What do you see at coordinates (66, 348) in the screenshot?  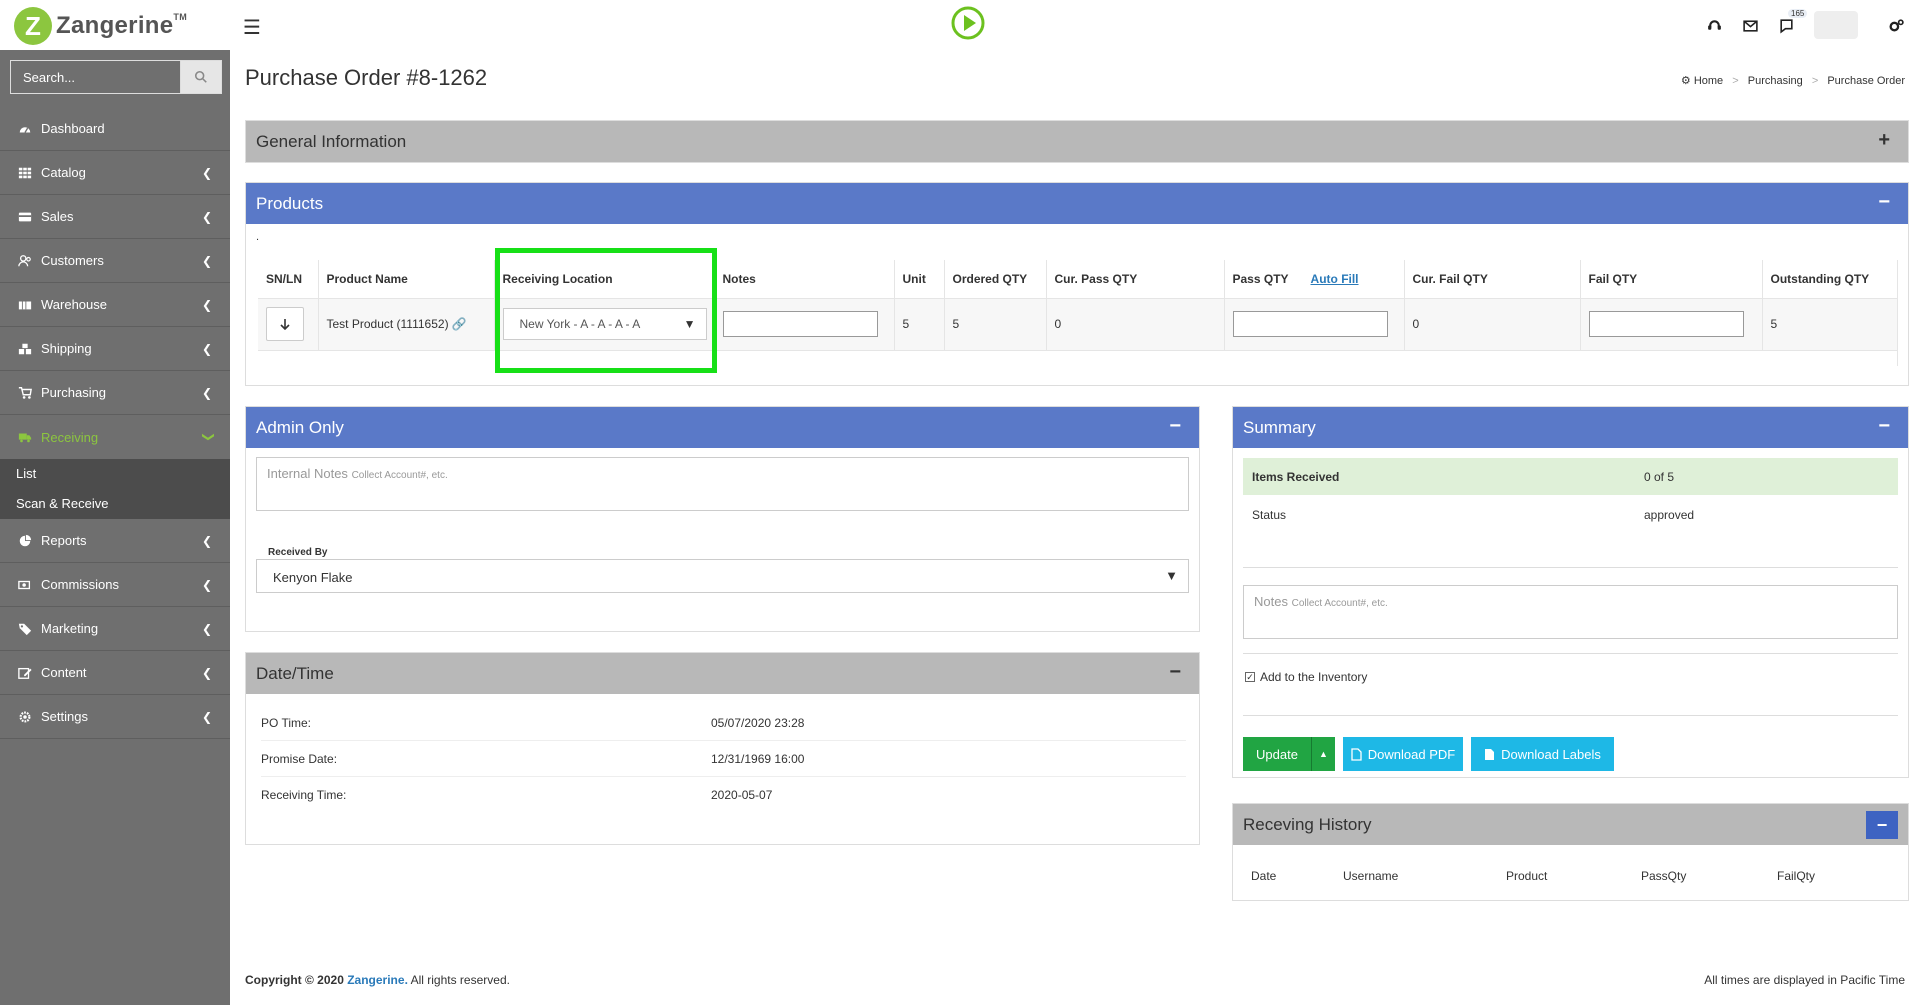 I see `sidebar-item-label: Shipping` at bounding box center [66, 348].